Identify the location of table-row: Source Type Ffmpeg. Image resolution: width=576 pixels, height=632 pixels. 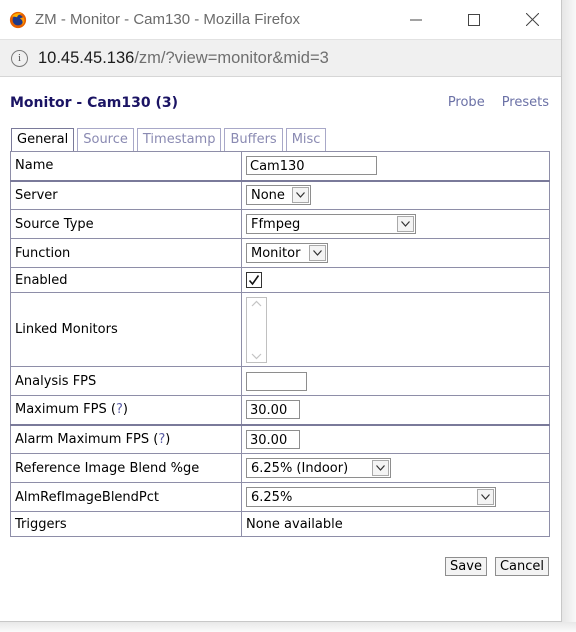
(280, 224).